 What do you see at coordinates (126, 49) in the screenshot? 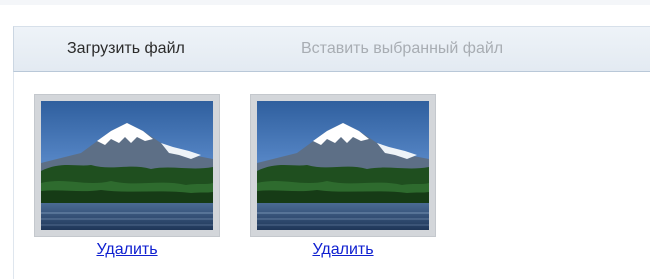
I see `tab-upload-file: Загрузить файл` at bounding box center [126, 49].